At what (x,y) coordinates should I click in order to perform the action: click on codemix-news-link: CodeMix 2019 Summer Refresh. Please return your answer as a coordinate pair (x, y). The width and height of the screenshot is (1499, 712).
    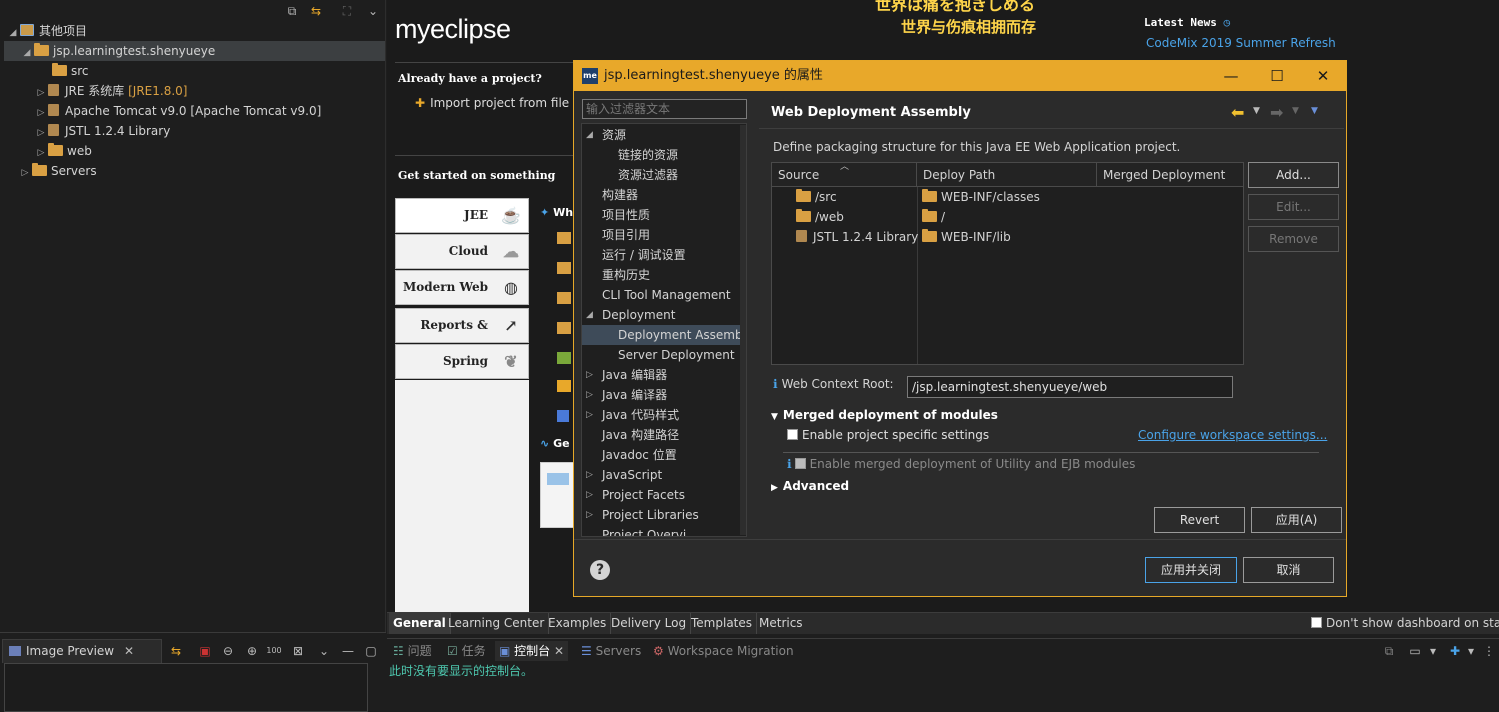
    Looking at the image, I should click on (1241, 43).